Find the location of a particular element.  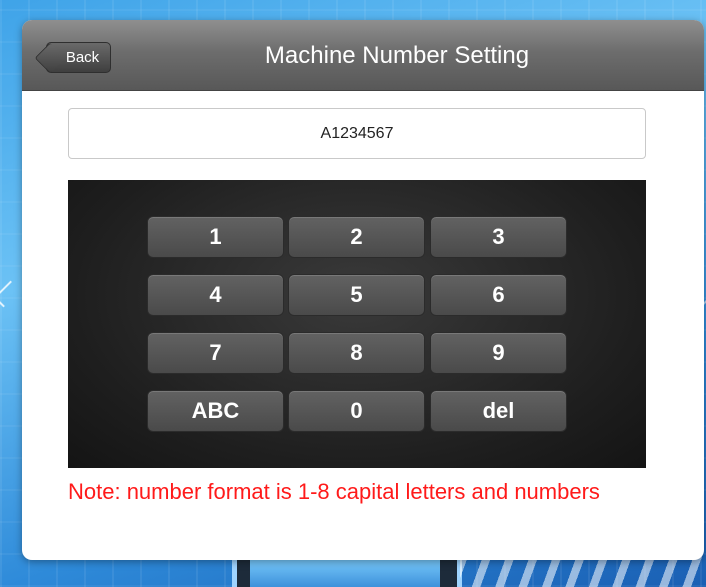

machine-number-field: A1234567 is located at coordinates (357, 133).